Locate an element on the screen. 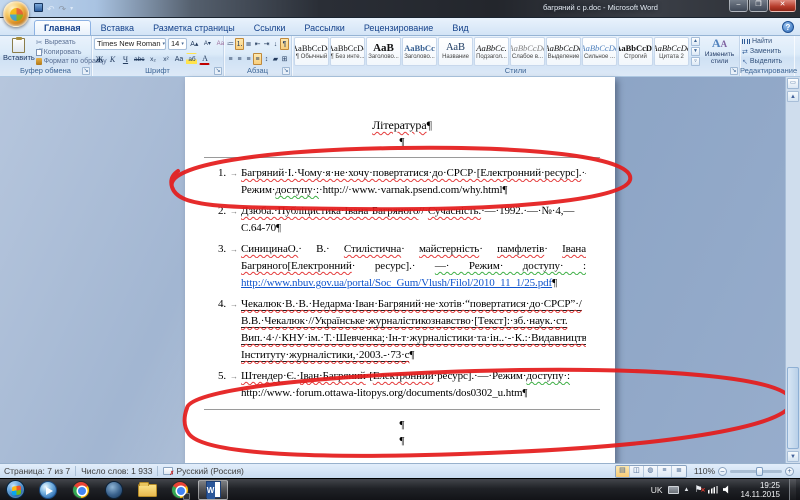  keyboard-language: UK is located at coordinates (657, 490).